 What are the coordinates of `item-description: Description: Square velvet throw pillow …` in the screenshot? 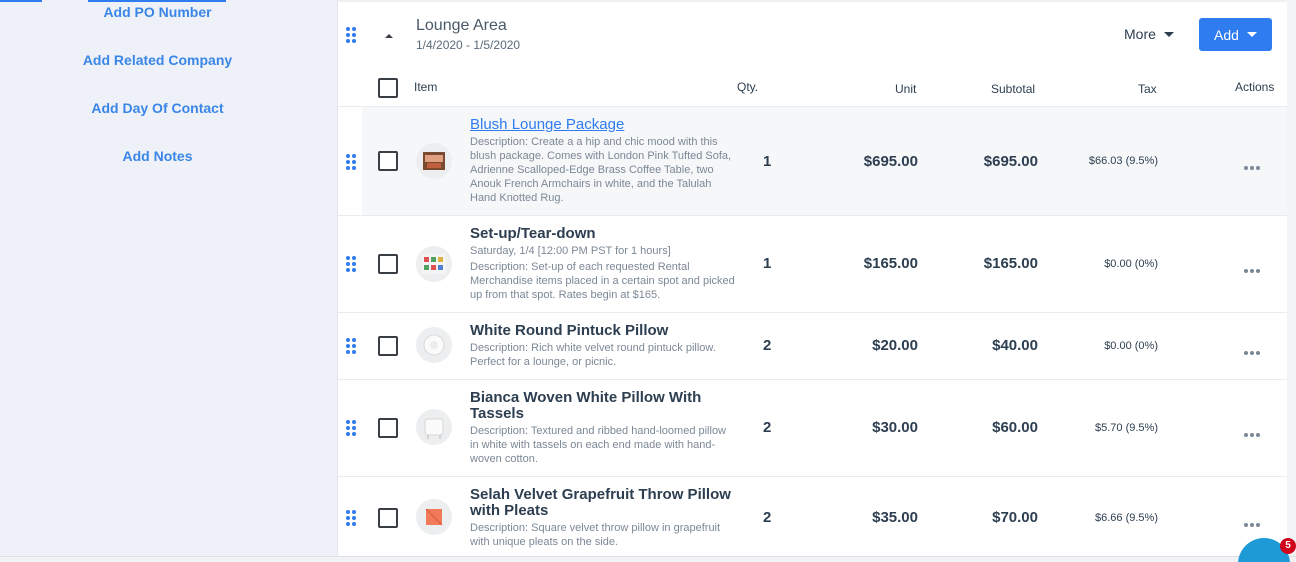 It's located at (595, 535).